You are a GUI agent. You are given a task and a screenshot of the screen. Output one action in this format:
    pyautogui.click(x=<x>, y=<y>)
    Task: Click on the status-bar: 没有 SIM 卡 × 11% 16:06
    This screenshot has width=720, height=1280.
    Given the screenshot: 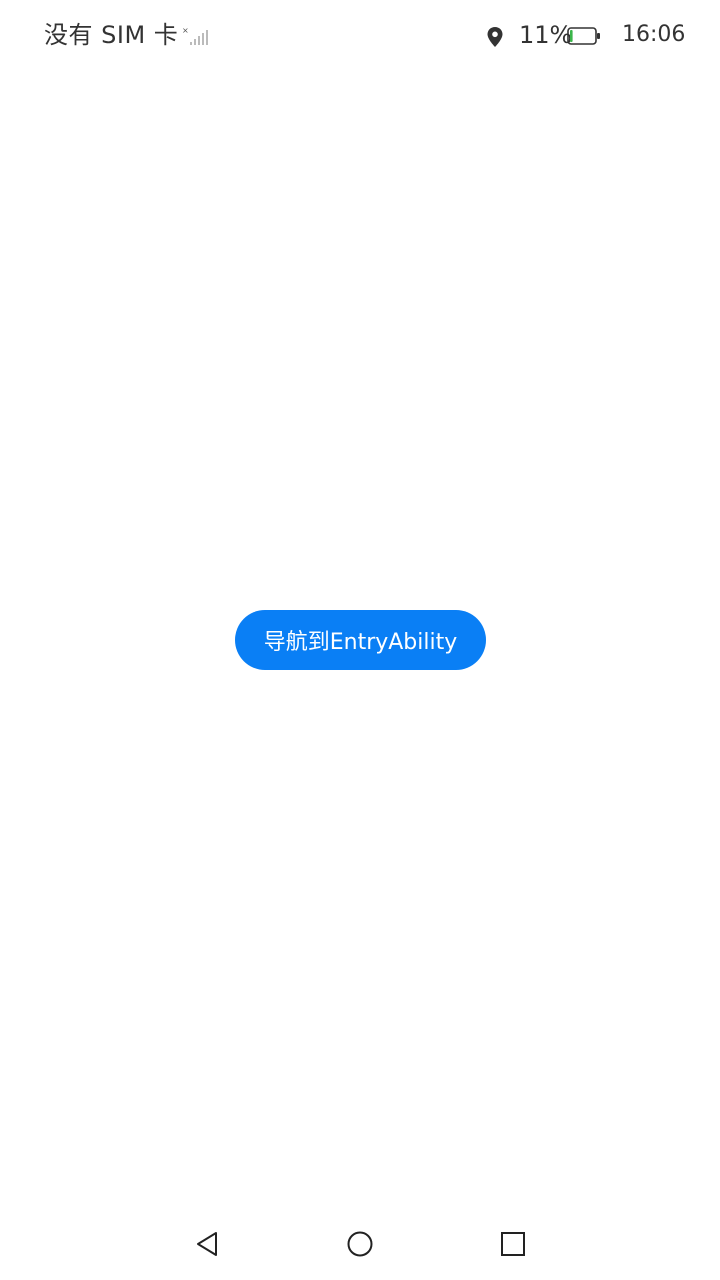 What is the action you would take?
    pyautogui.click(x=360, y=36)
    